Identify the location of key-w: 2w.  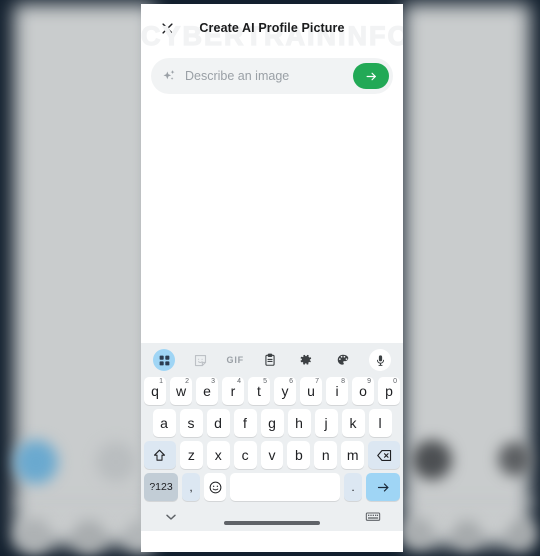
(181, 391).